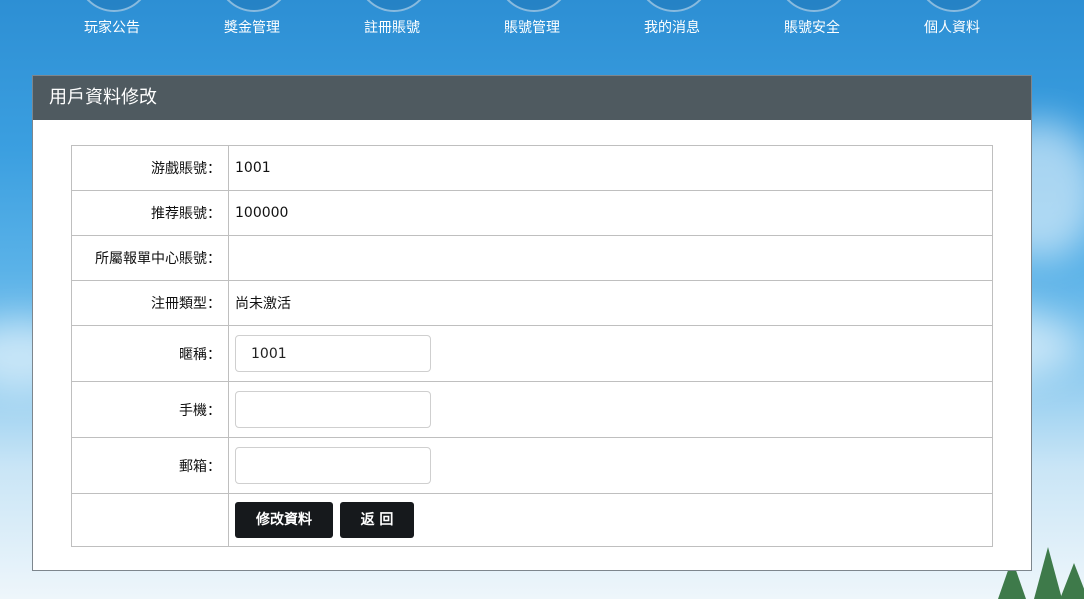 This screenshot has width=1084, height=599. What do you see at coordinates (610, 303) in the screenshot?
I see `registration-type-value: 尚未激活` at bounding box center [610, 303].